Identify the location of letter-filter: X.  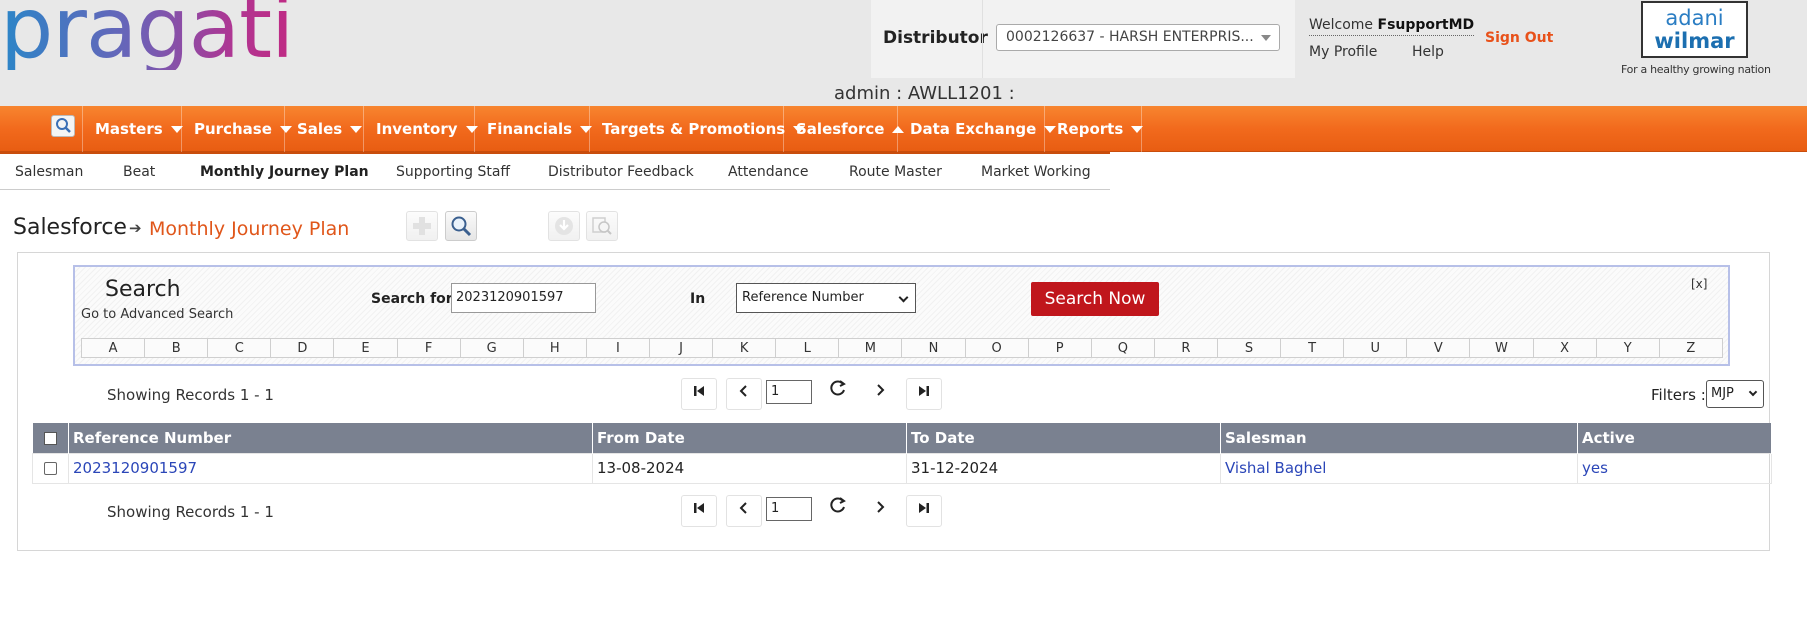
(1565, 348).